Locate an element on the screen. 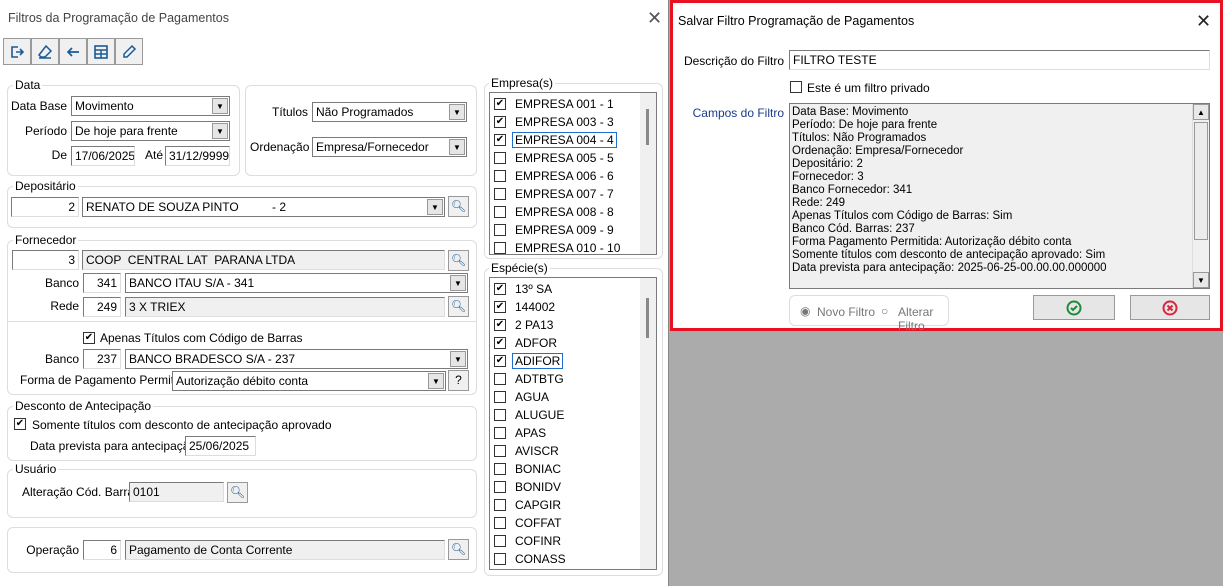 Image resolution: width=1223 pixels, height=586 pixels. ate-date-input: 31/12/9999 is located at coordinates (197, 156).